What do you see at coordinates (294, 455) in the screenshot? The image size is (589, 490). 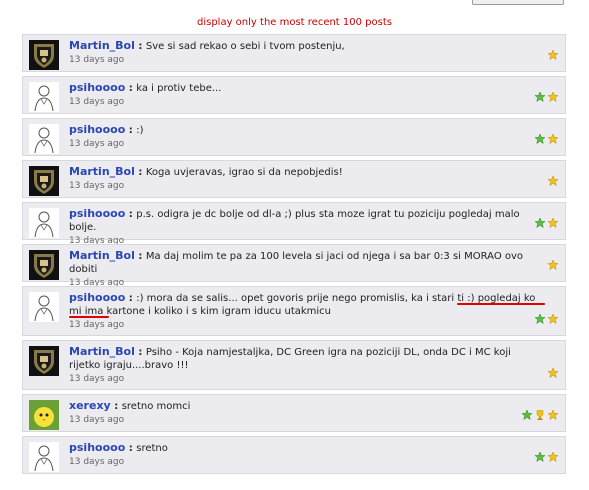 I see `post-item: psihoooo : sretno 13 days ago` at bounding box center [294, 455].